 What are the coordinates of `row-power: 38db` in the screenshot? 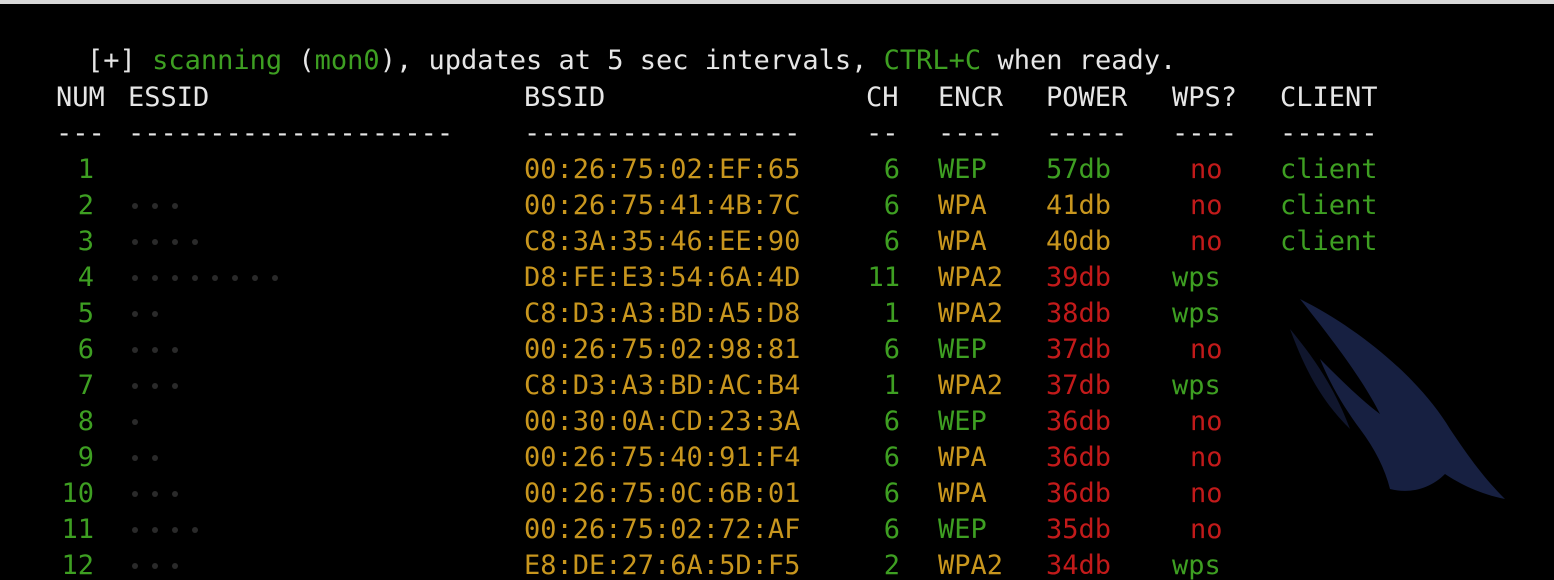 It's located at (1079, 313).